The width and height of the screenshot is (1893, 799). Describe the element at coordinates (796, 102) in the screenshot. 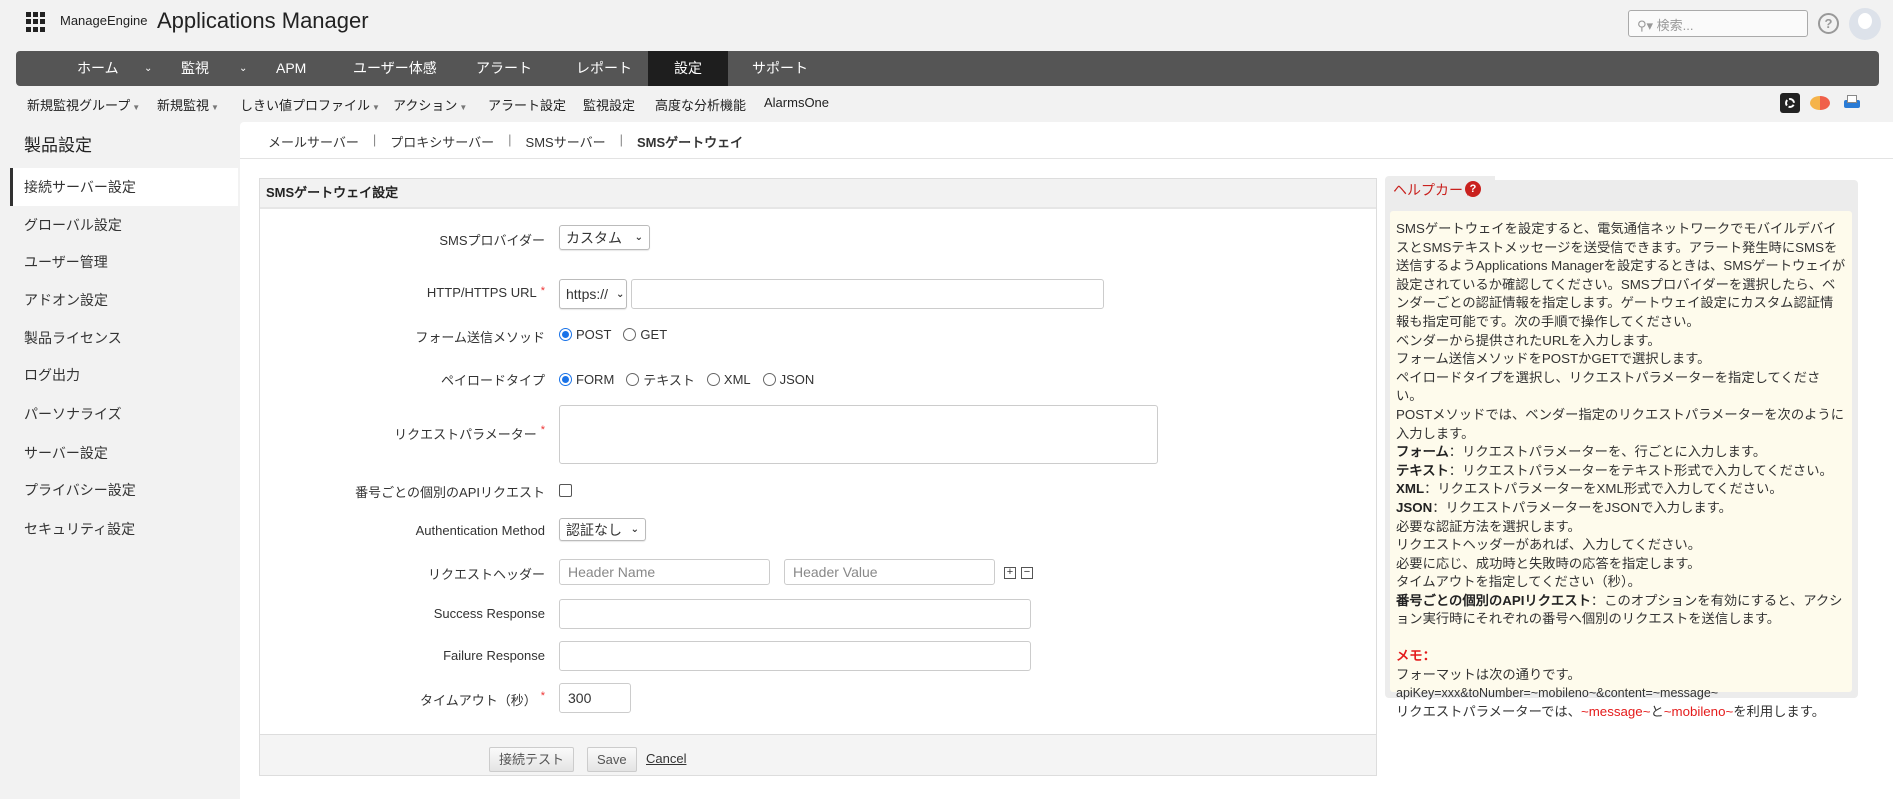

I see `subnav-alarmsone: AlarmsOne` at that location.